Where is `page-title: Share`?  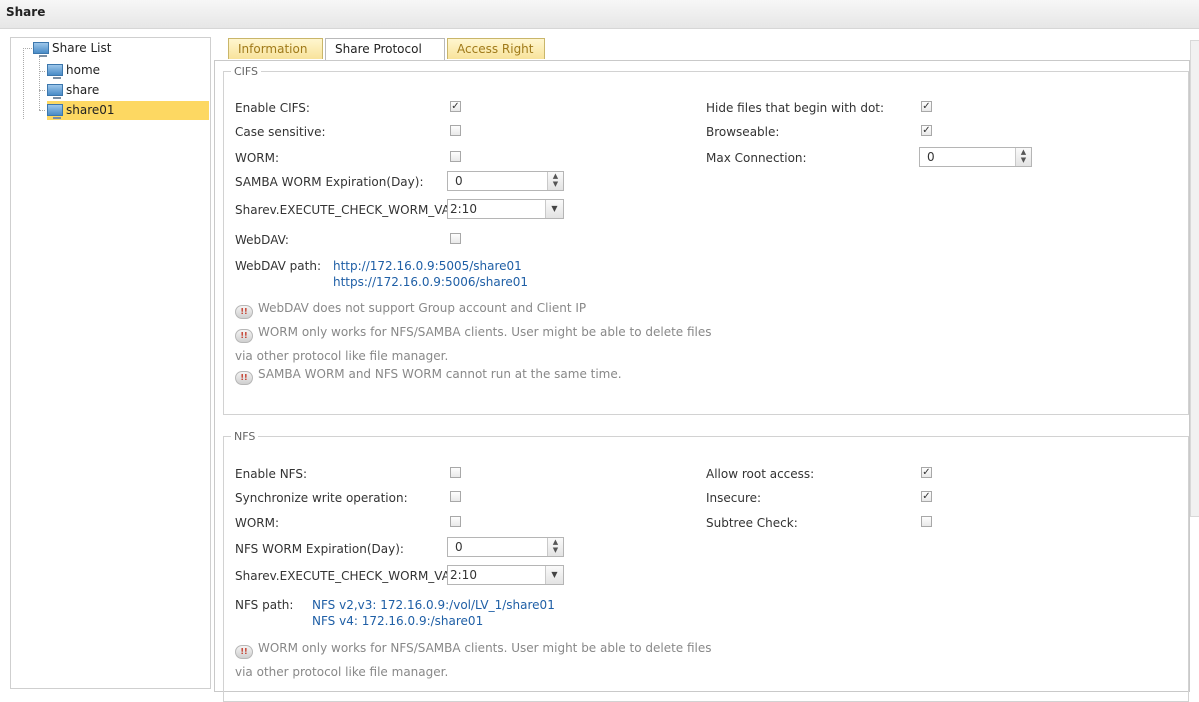
page-title: Share is located at coordinates (26, 12).